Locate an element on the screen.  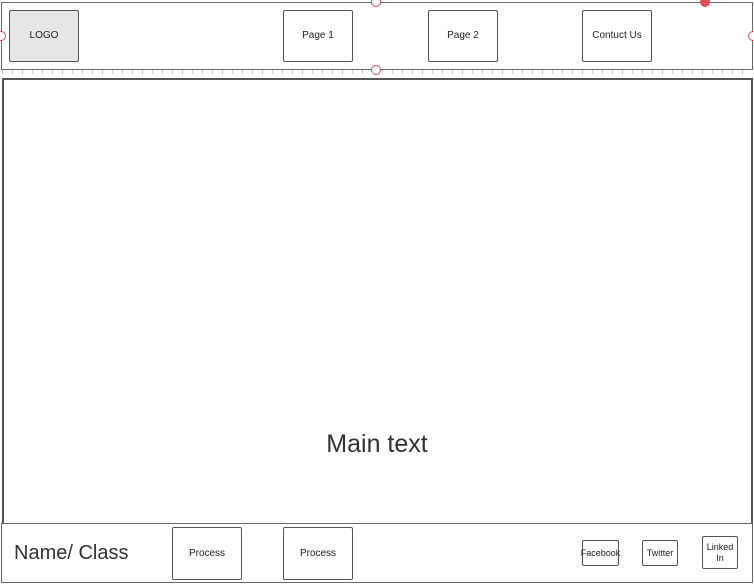
twitter-label: Twitter is located at coordinates (660, 552).